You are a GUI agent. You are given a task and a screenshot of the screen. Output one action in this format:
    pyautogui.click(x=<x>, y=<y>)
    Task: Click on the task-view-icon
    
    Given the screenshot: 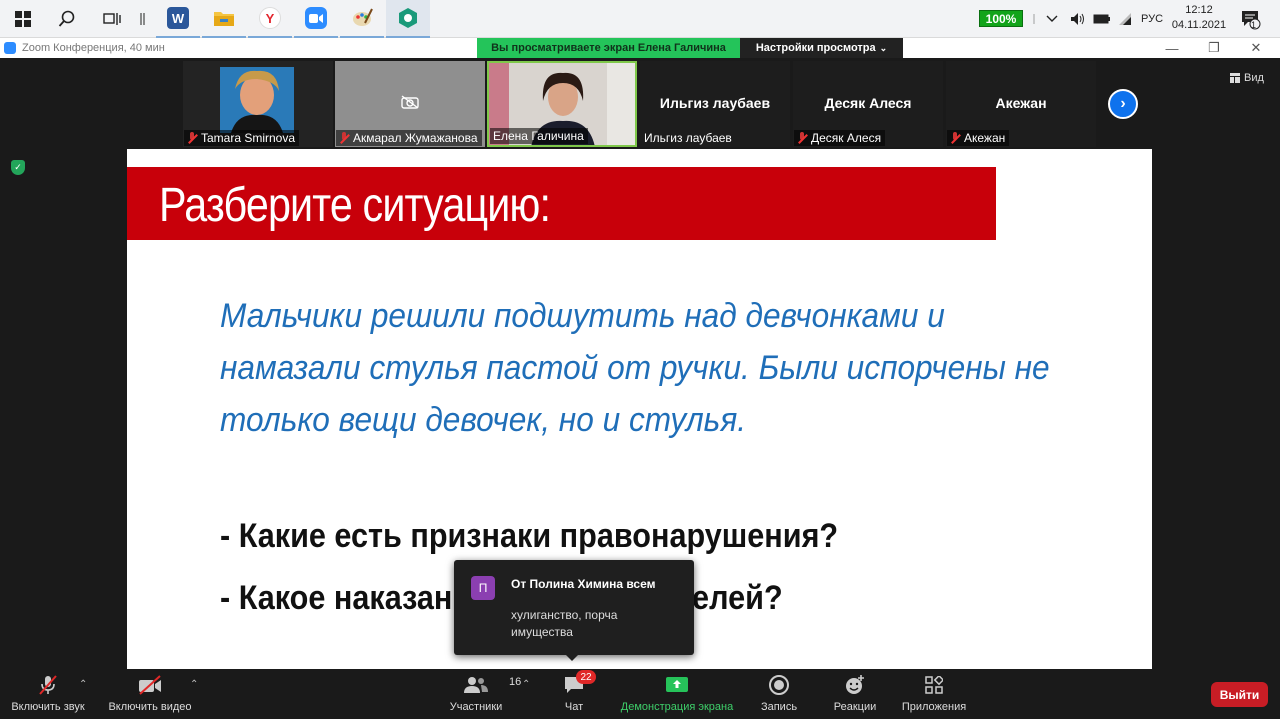 What is the action you would take?
    pyautogui.click(x=112, y=19)
    